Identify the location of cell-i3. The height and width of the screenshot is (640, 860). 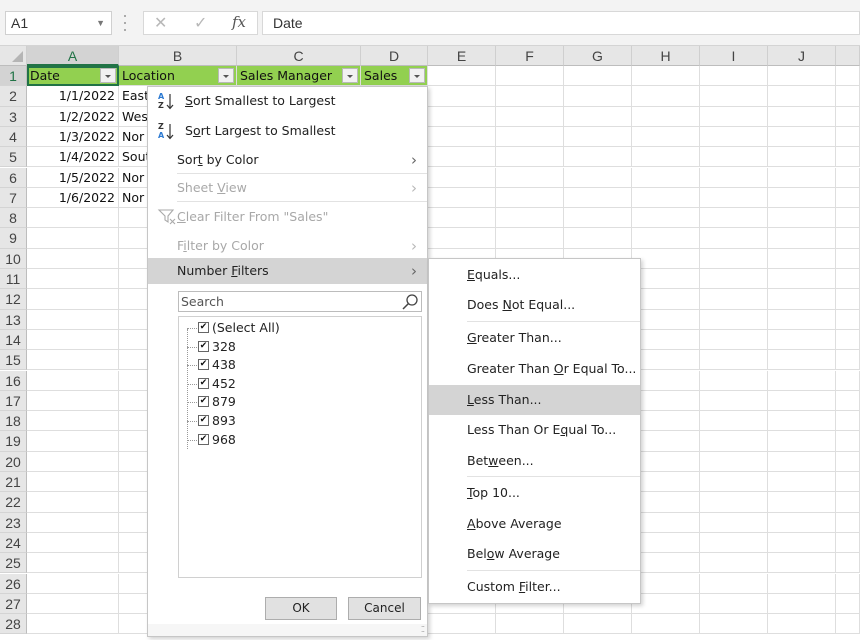
(734, 116).